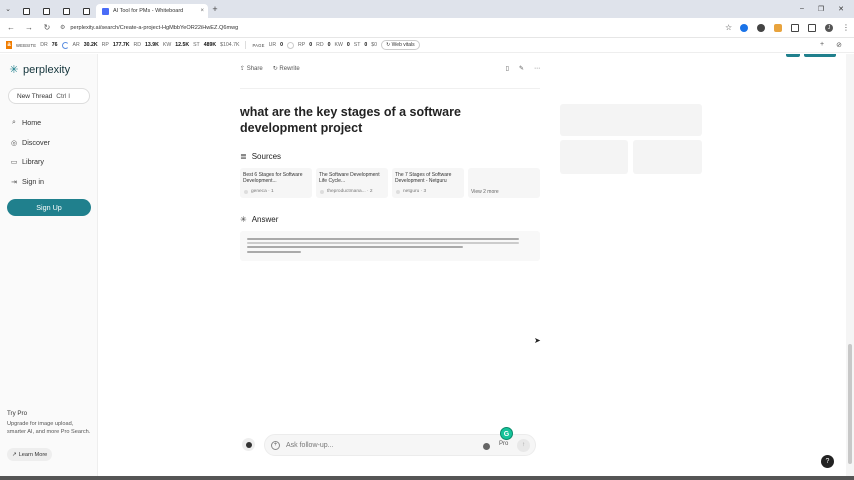  I want to click on rewrite-button: ↻ Rewrite, so click(286, 68).